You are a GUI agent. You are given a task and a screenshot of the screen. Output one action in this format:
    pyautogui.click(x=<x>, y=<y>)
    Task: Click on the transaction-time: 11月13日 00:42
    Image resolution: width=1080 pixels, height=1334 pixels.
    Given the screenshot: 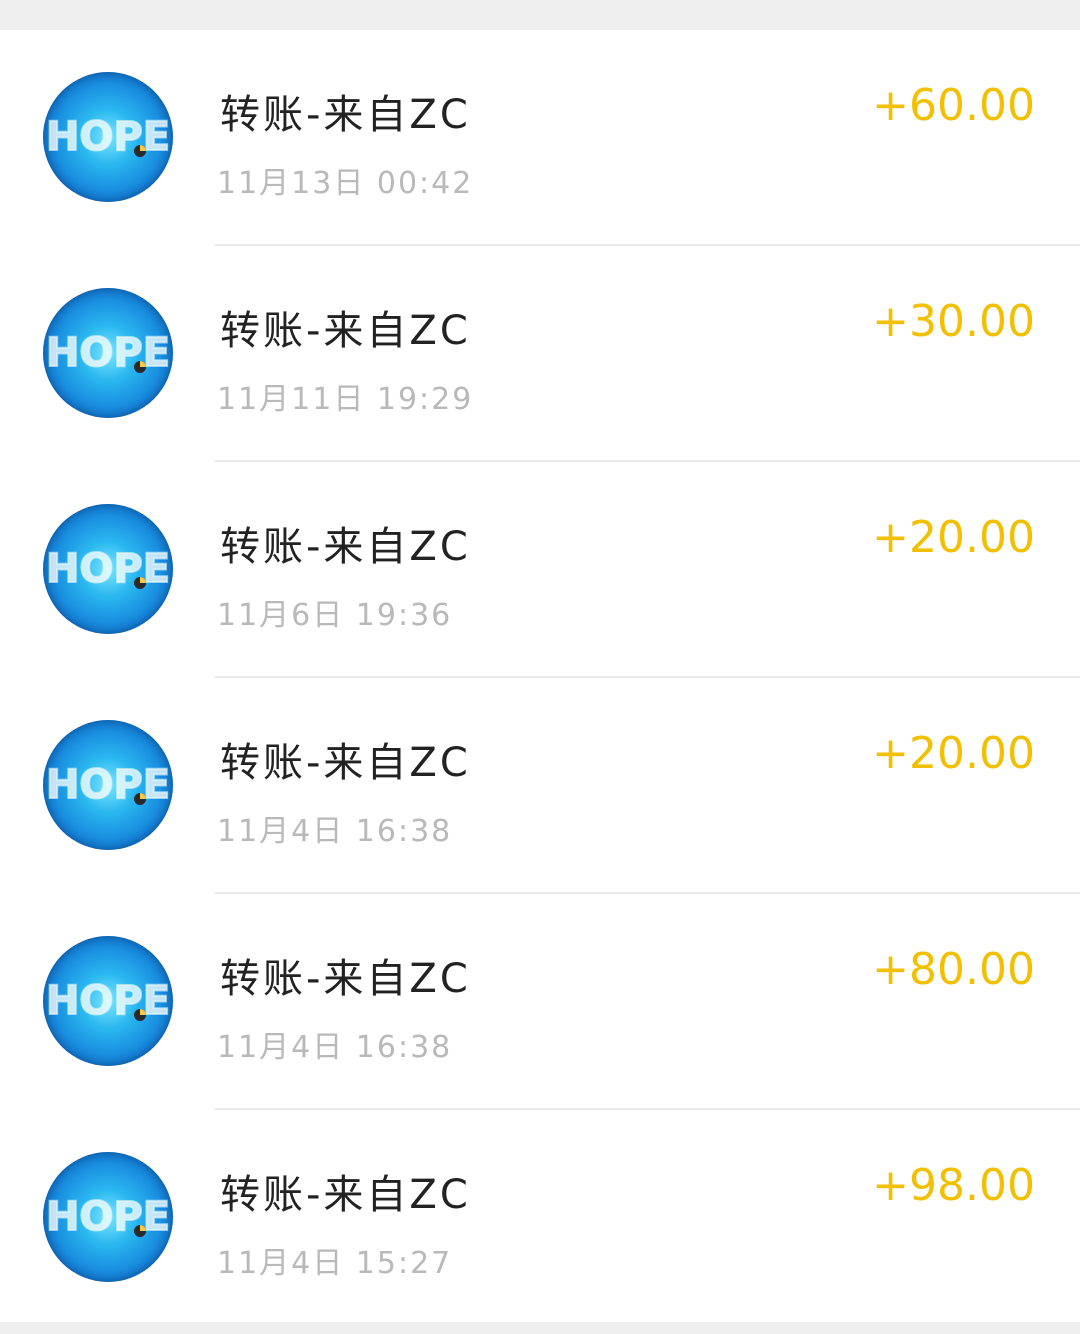 What is the action you would take?
    pyautogui.click(x=345, y=183)
    